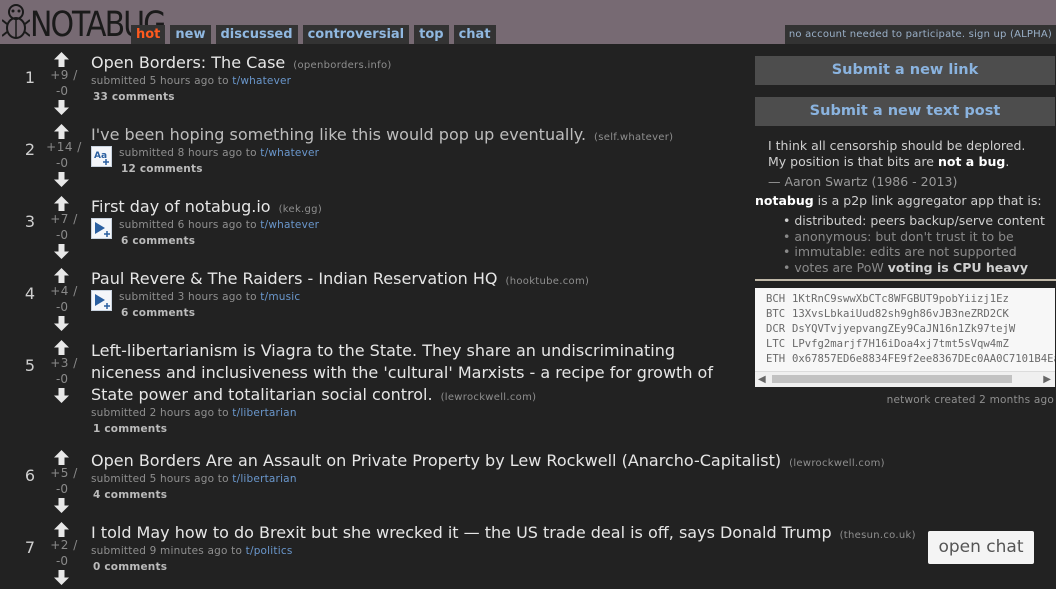  What do you see at coordinates (342, 65) in the screenshot?
I see `post-domain: (openborders.info)` at bounding box center [342, 65].